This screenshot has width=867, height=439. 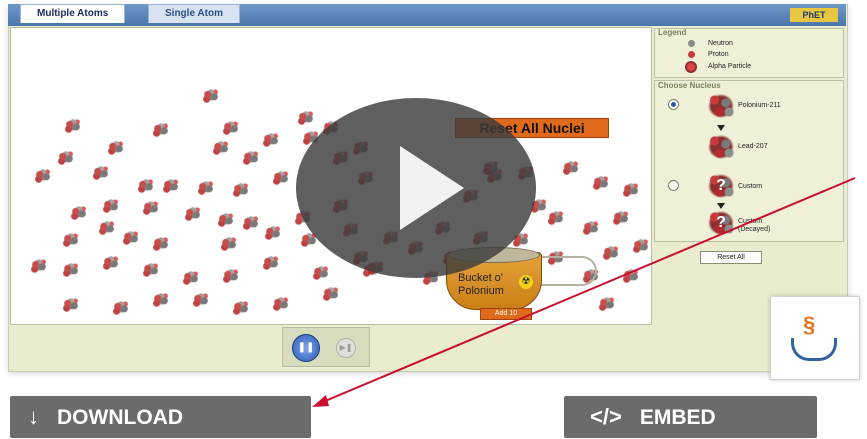 I want to click on embed-button: </> EMBED, so click(x=690, y=417).